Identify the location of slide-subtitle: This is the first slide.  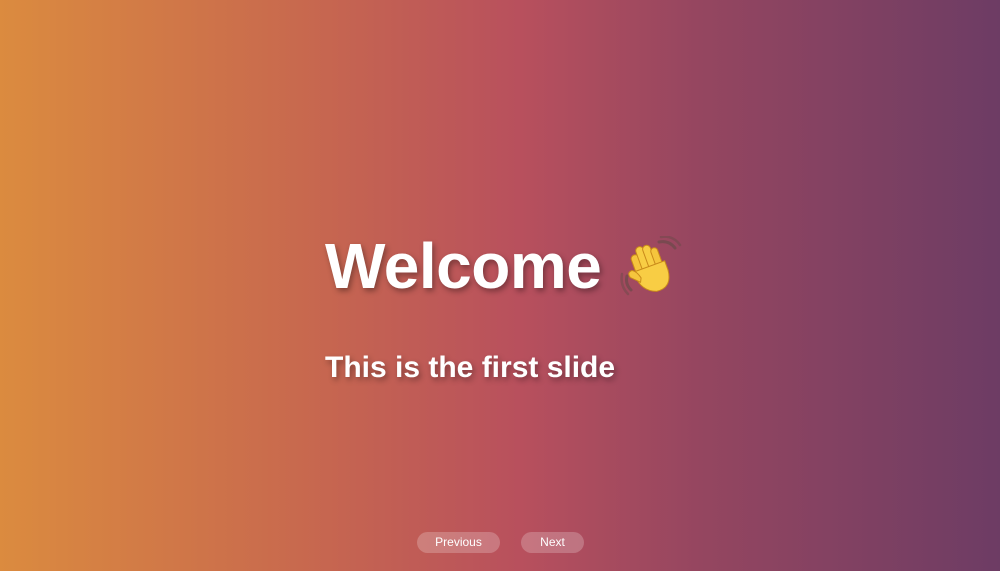
(470, 367).